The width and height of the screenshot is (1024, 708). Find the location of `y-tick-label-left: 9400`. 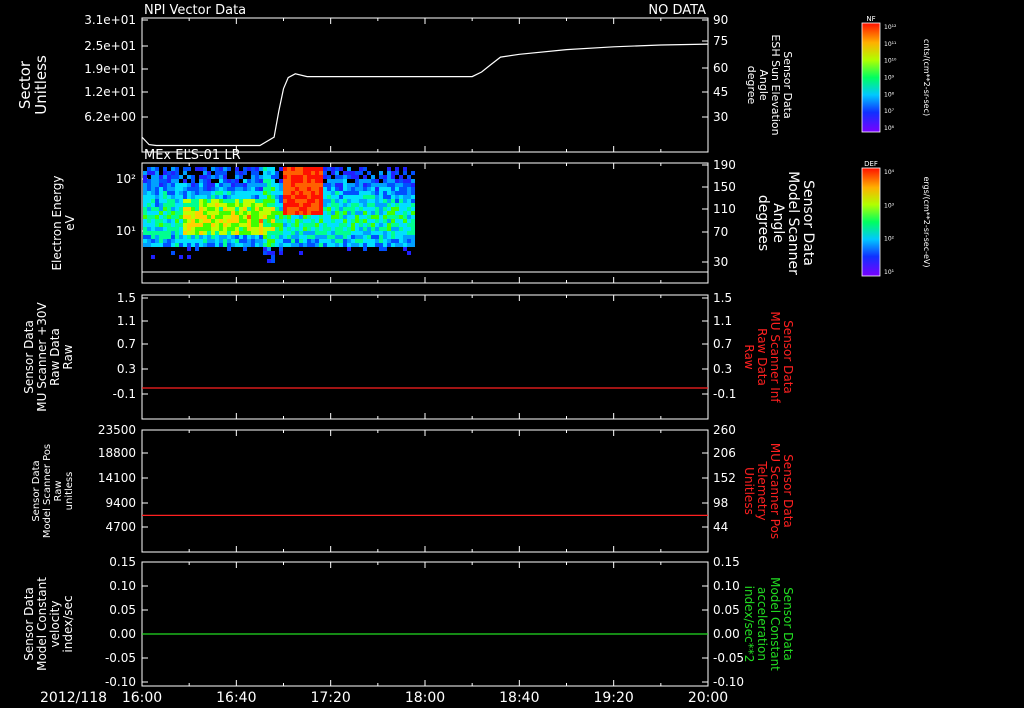

y-tick-label-left: 9400 is located at coordinates (120, 503).